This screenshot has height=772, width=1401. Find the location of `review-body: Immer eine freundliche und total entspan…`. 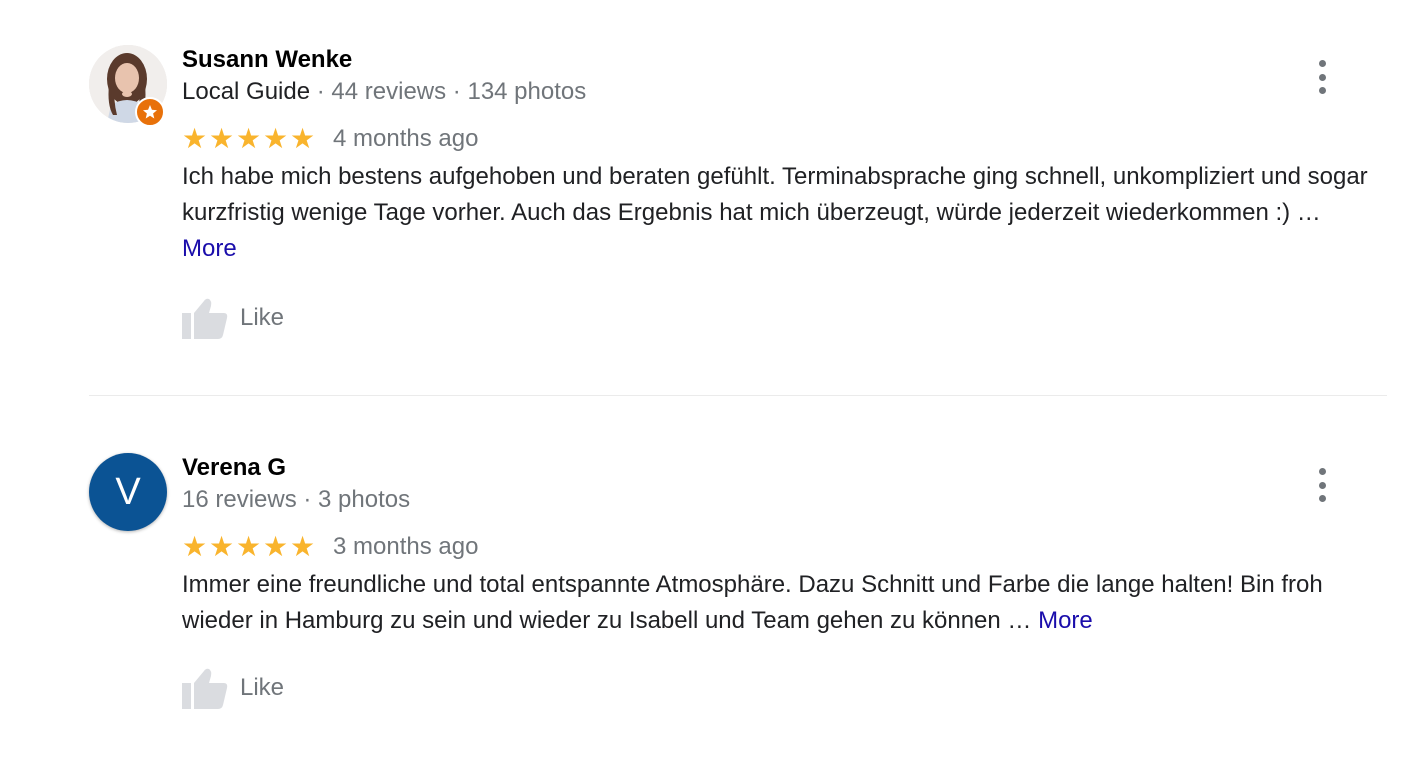

review-body: Immer eine freundliche und total entspan… is located at coordinates (752, 602).